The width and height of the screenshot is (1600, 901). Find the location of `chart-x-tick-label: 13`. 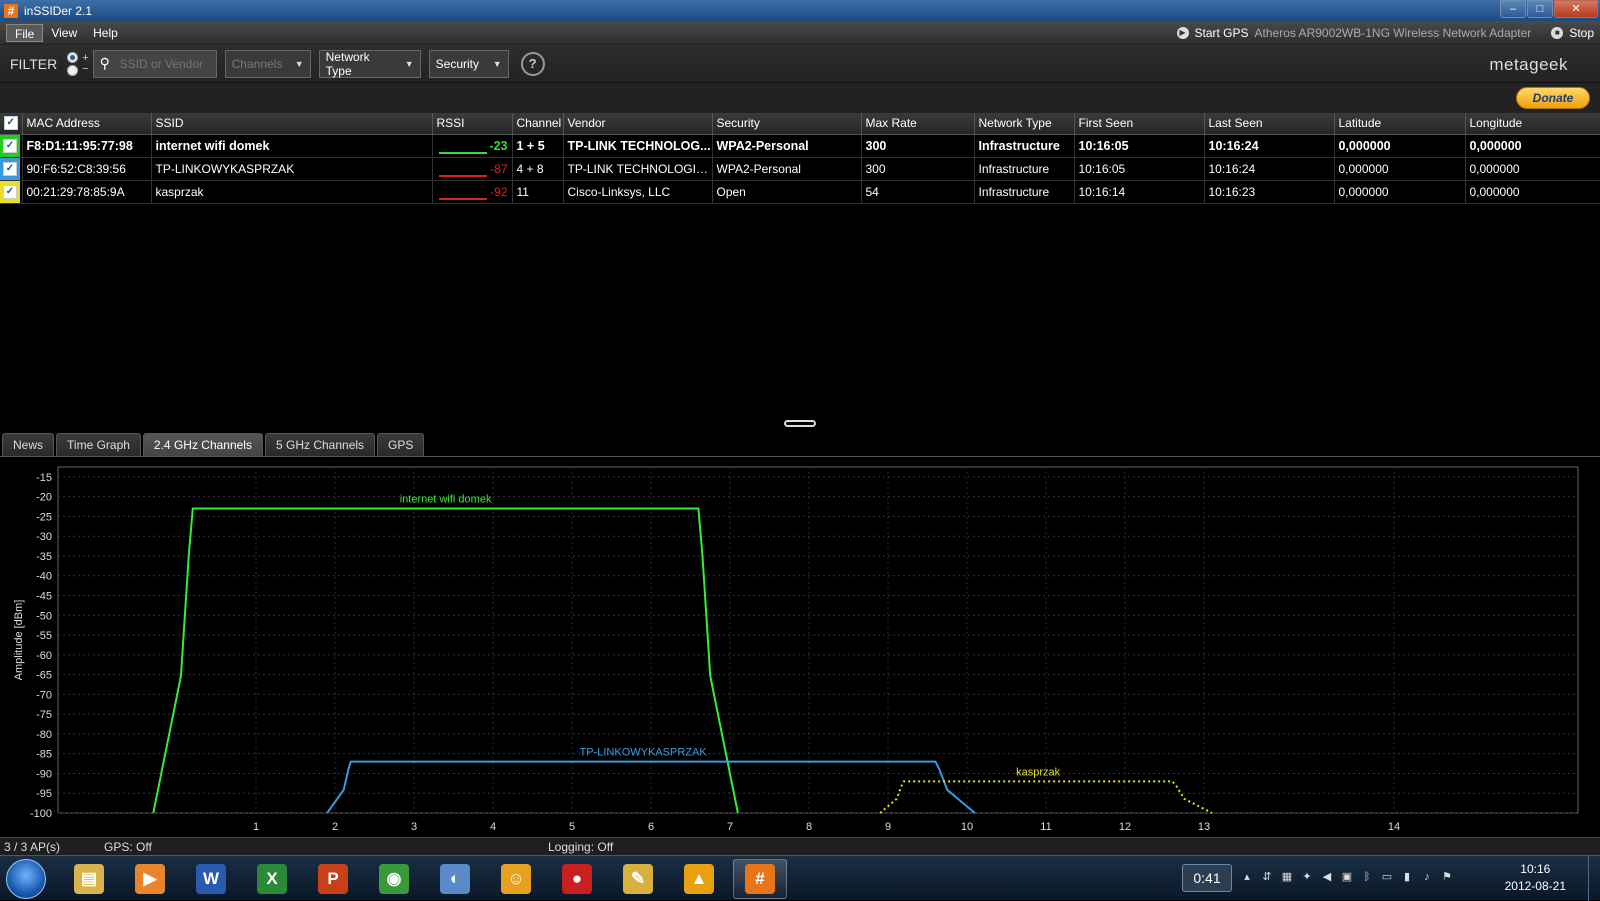

chart-x-tick-label: 13 is located at coordinates (1204, 827).